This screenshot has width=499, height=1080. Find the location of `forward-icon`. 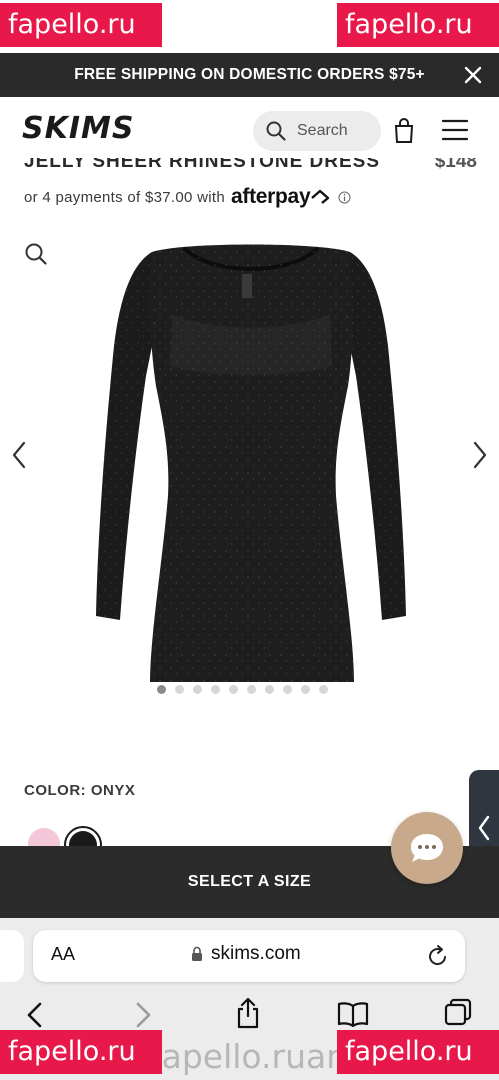

forward-icon is located at coordinates (143, 1015).